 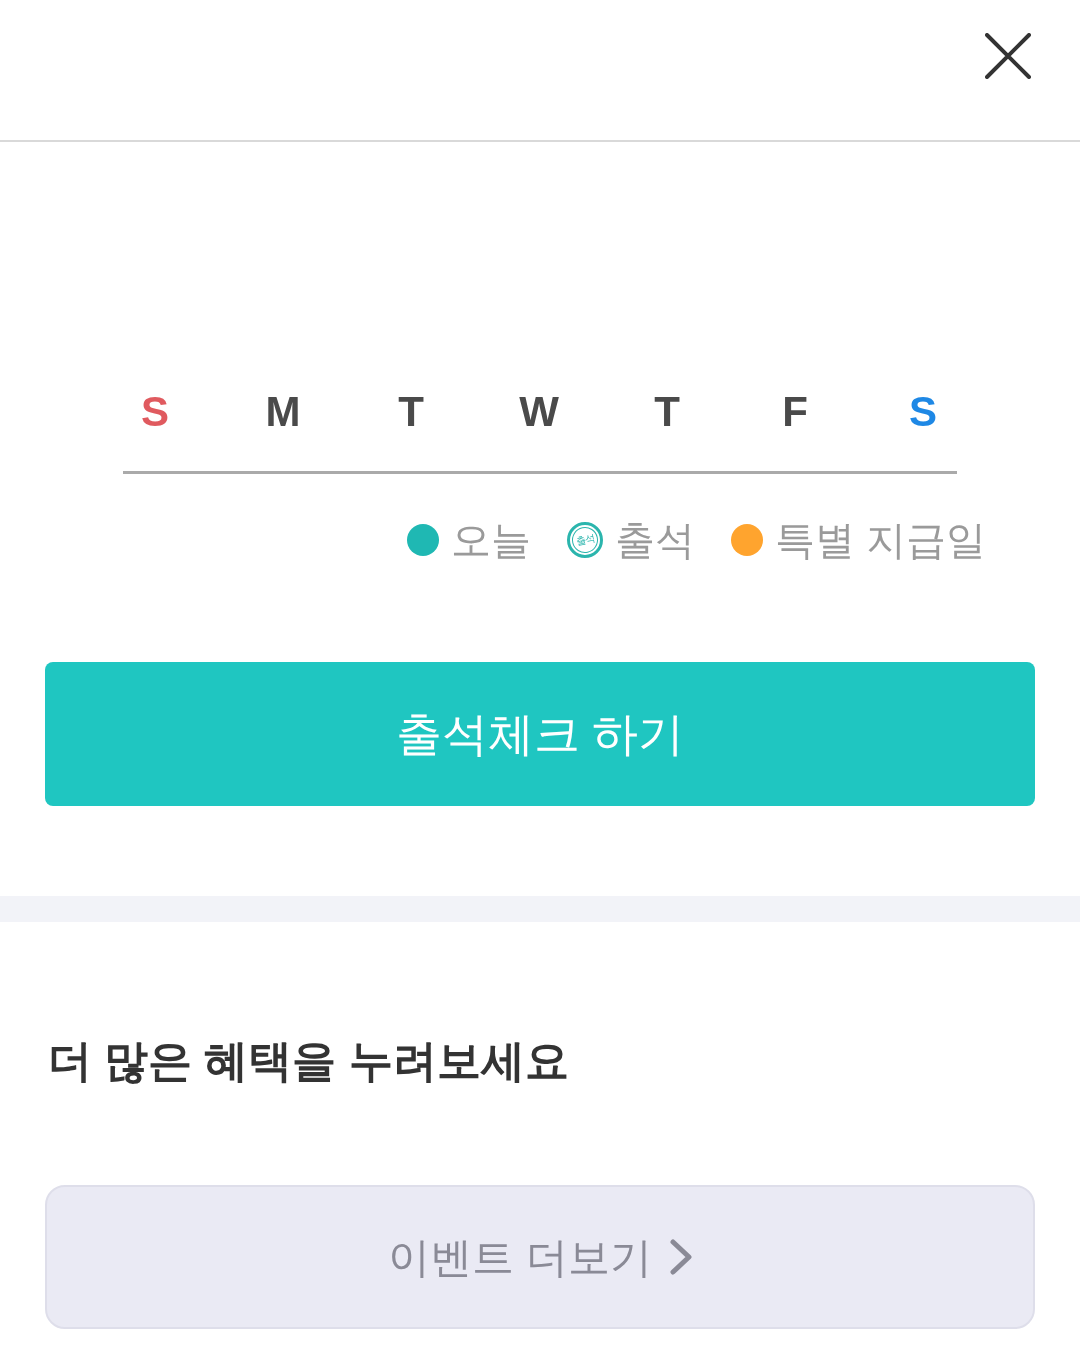 I want to click on weekday-label: W, so click(x=539, y=412).